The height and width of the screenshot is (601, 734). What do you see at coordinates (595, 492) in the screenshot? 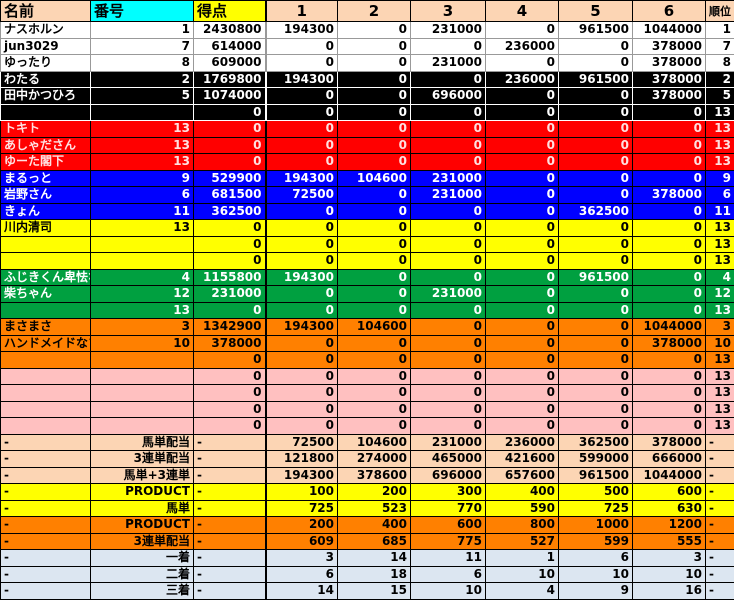
I see `cell-race-5: 500` at bounding box center [595, 492].